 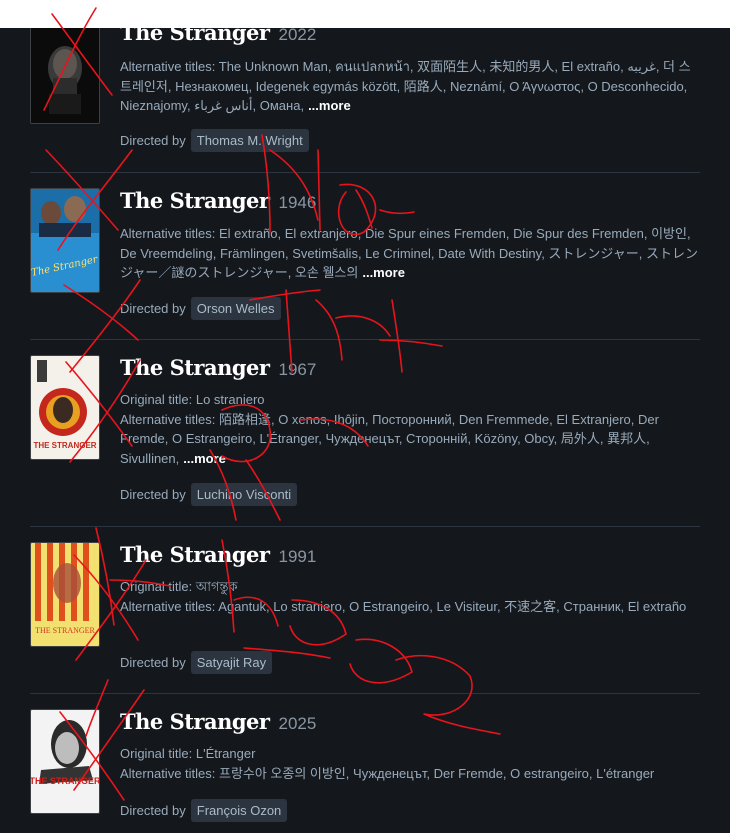 What do you see at coordinates (365, 14) in the screenshot?
I see `top-bar` at bounding box center [365, 14].